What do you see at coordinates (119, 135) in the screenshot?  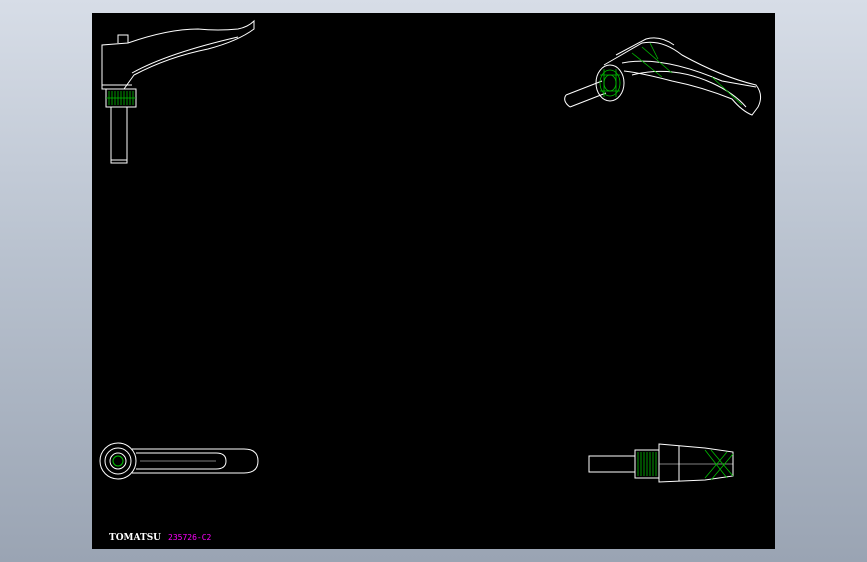 I see `side-view-shaft` at bounding box center [119, 135].